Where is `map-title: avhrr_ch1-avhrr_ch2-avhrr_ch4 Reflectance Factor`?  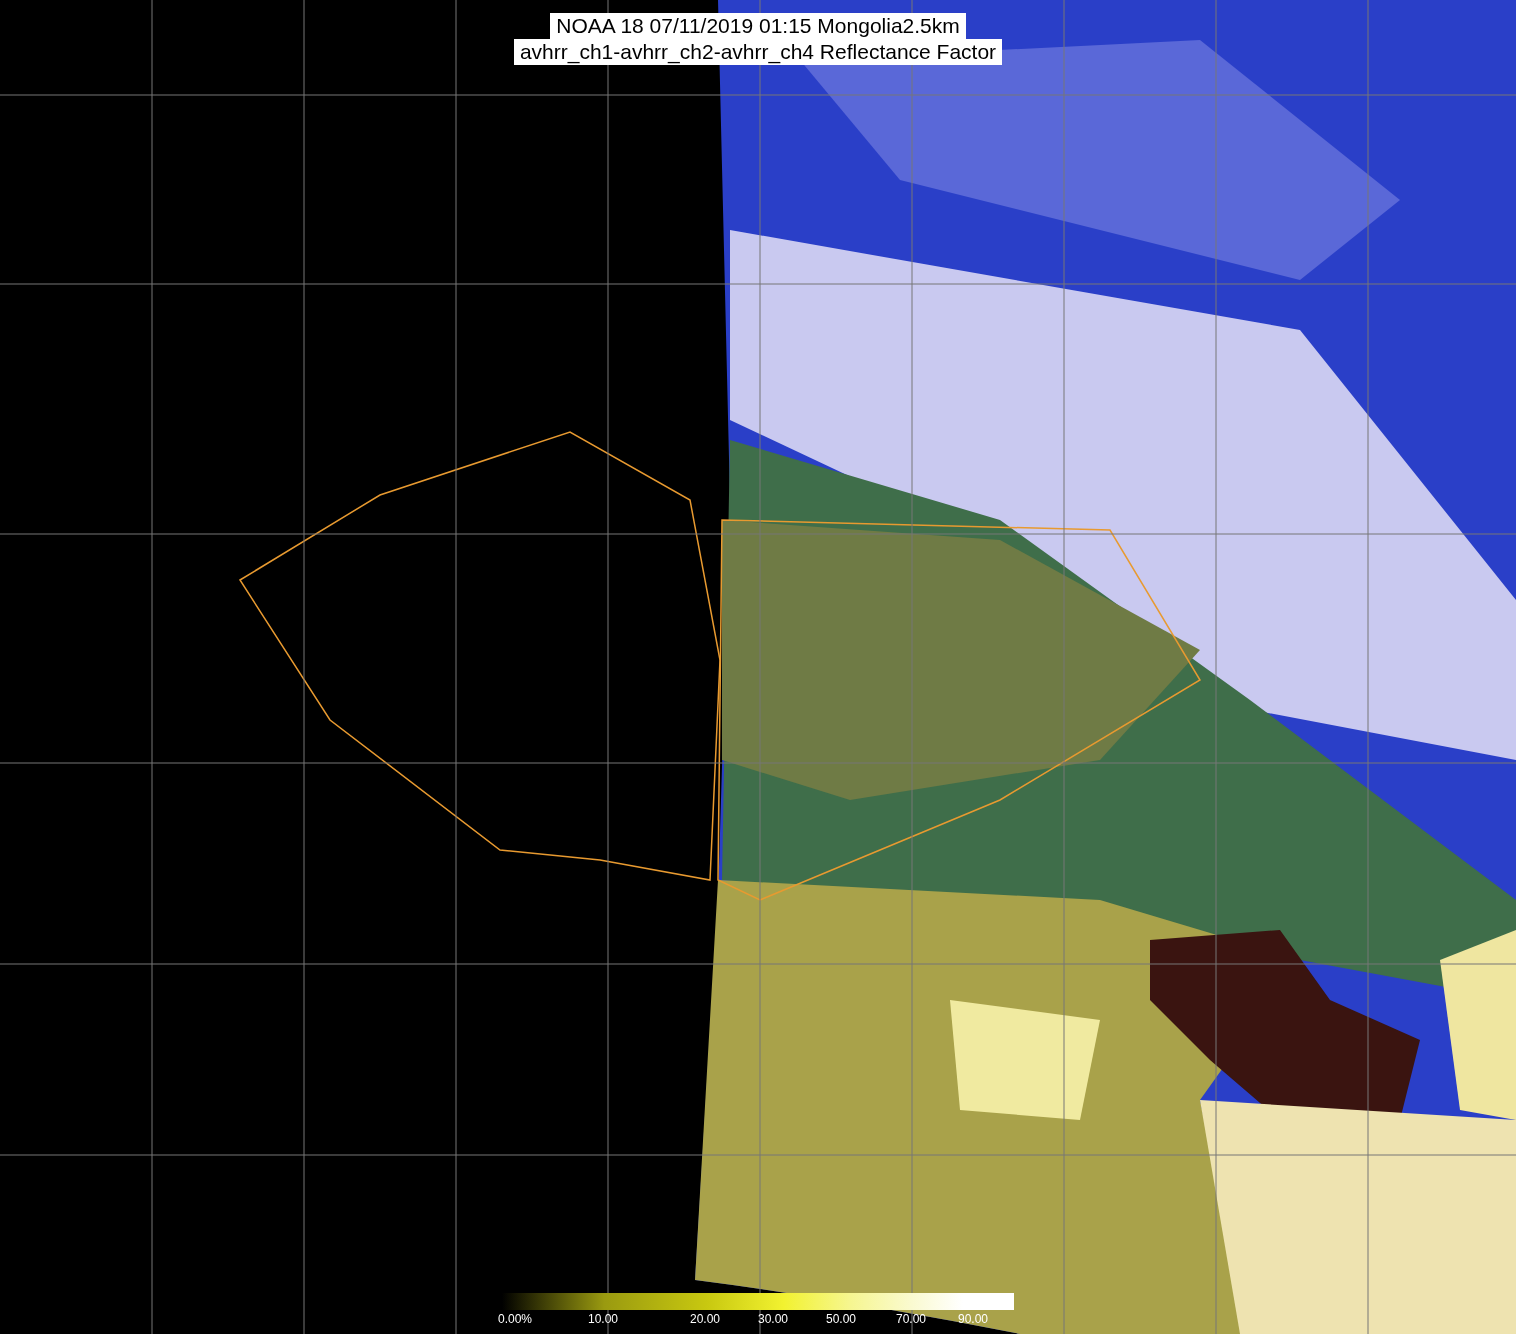 map-title: avhrr_ch1-avhrr_ch2-avhrr_ch4 Reflectance Factor is located at coordinates (758, 52).